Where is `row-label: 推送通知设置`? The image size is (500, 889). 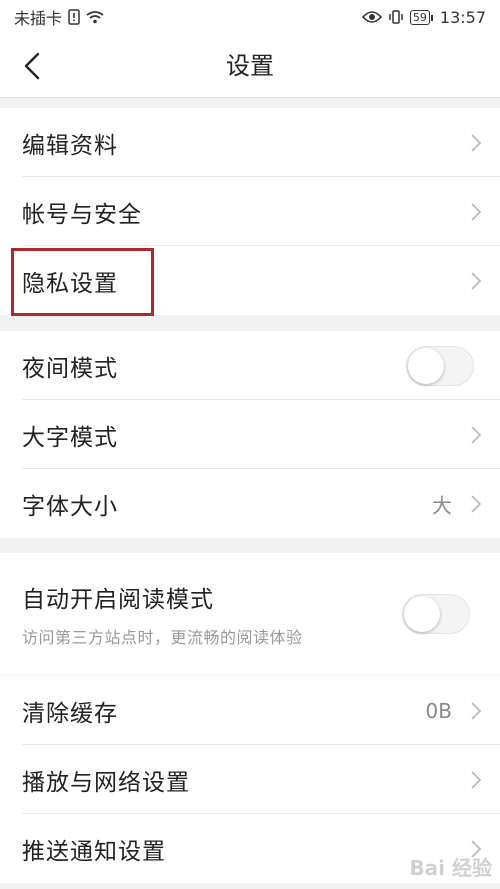
row-label: 推送通知设置 is located at coordinates (94, 851).